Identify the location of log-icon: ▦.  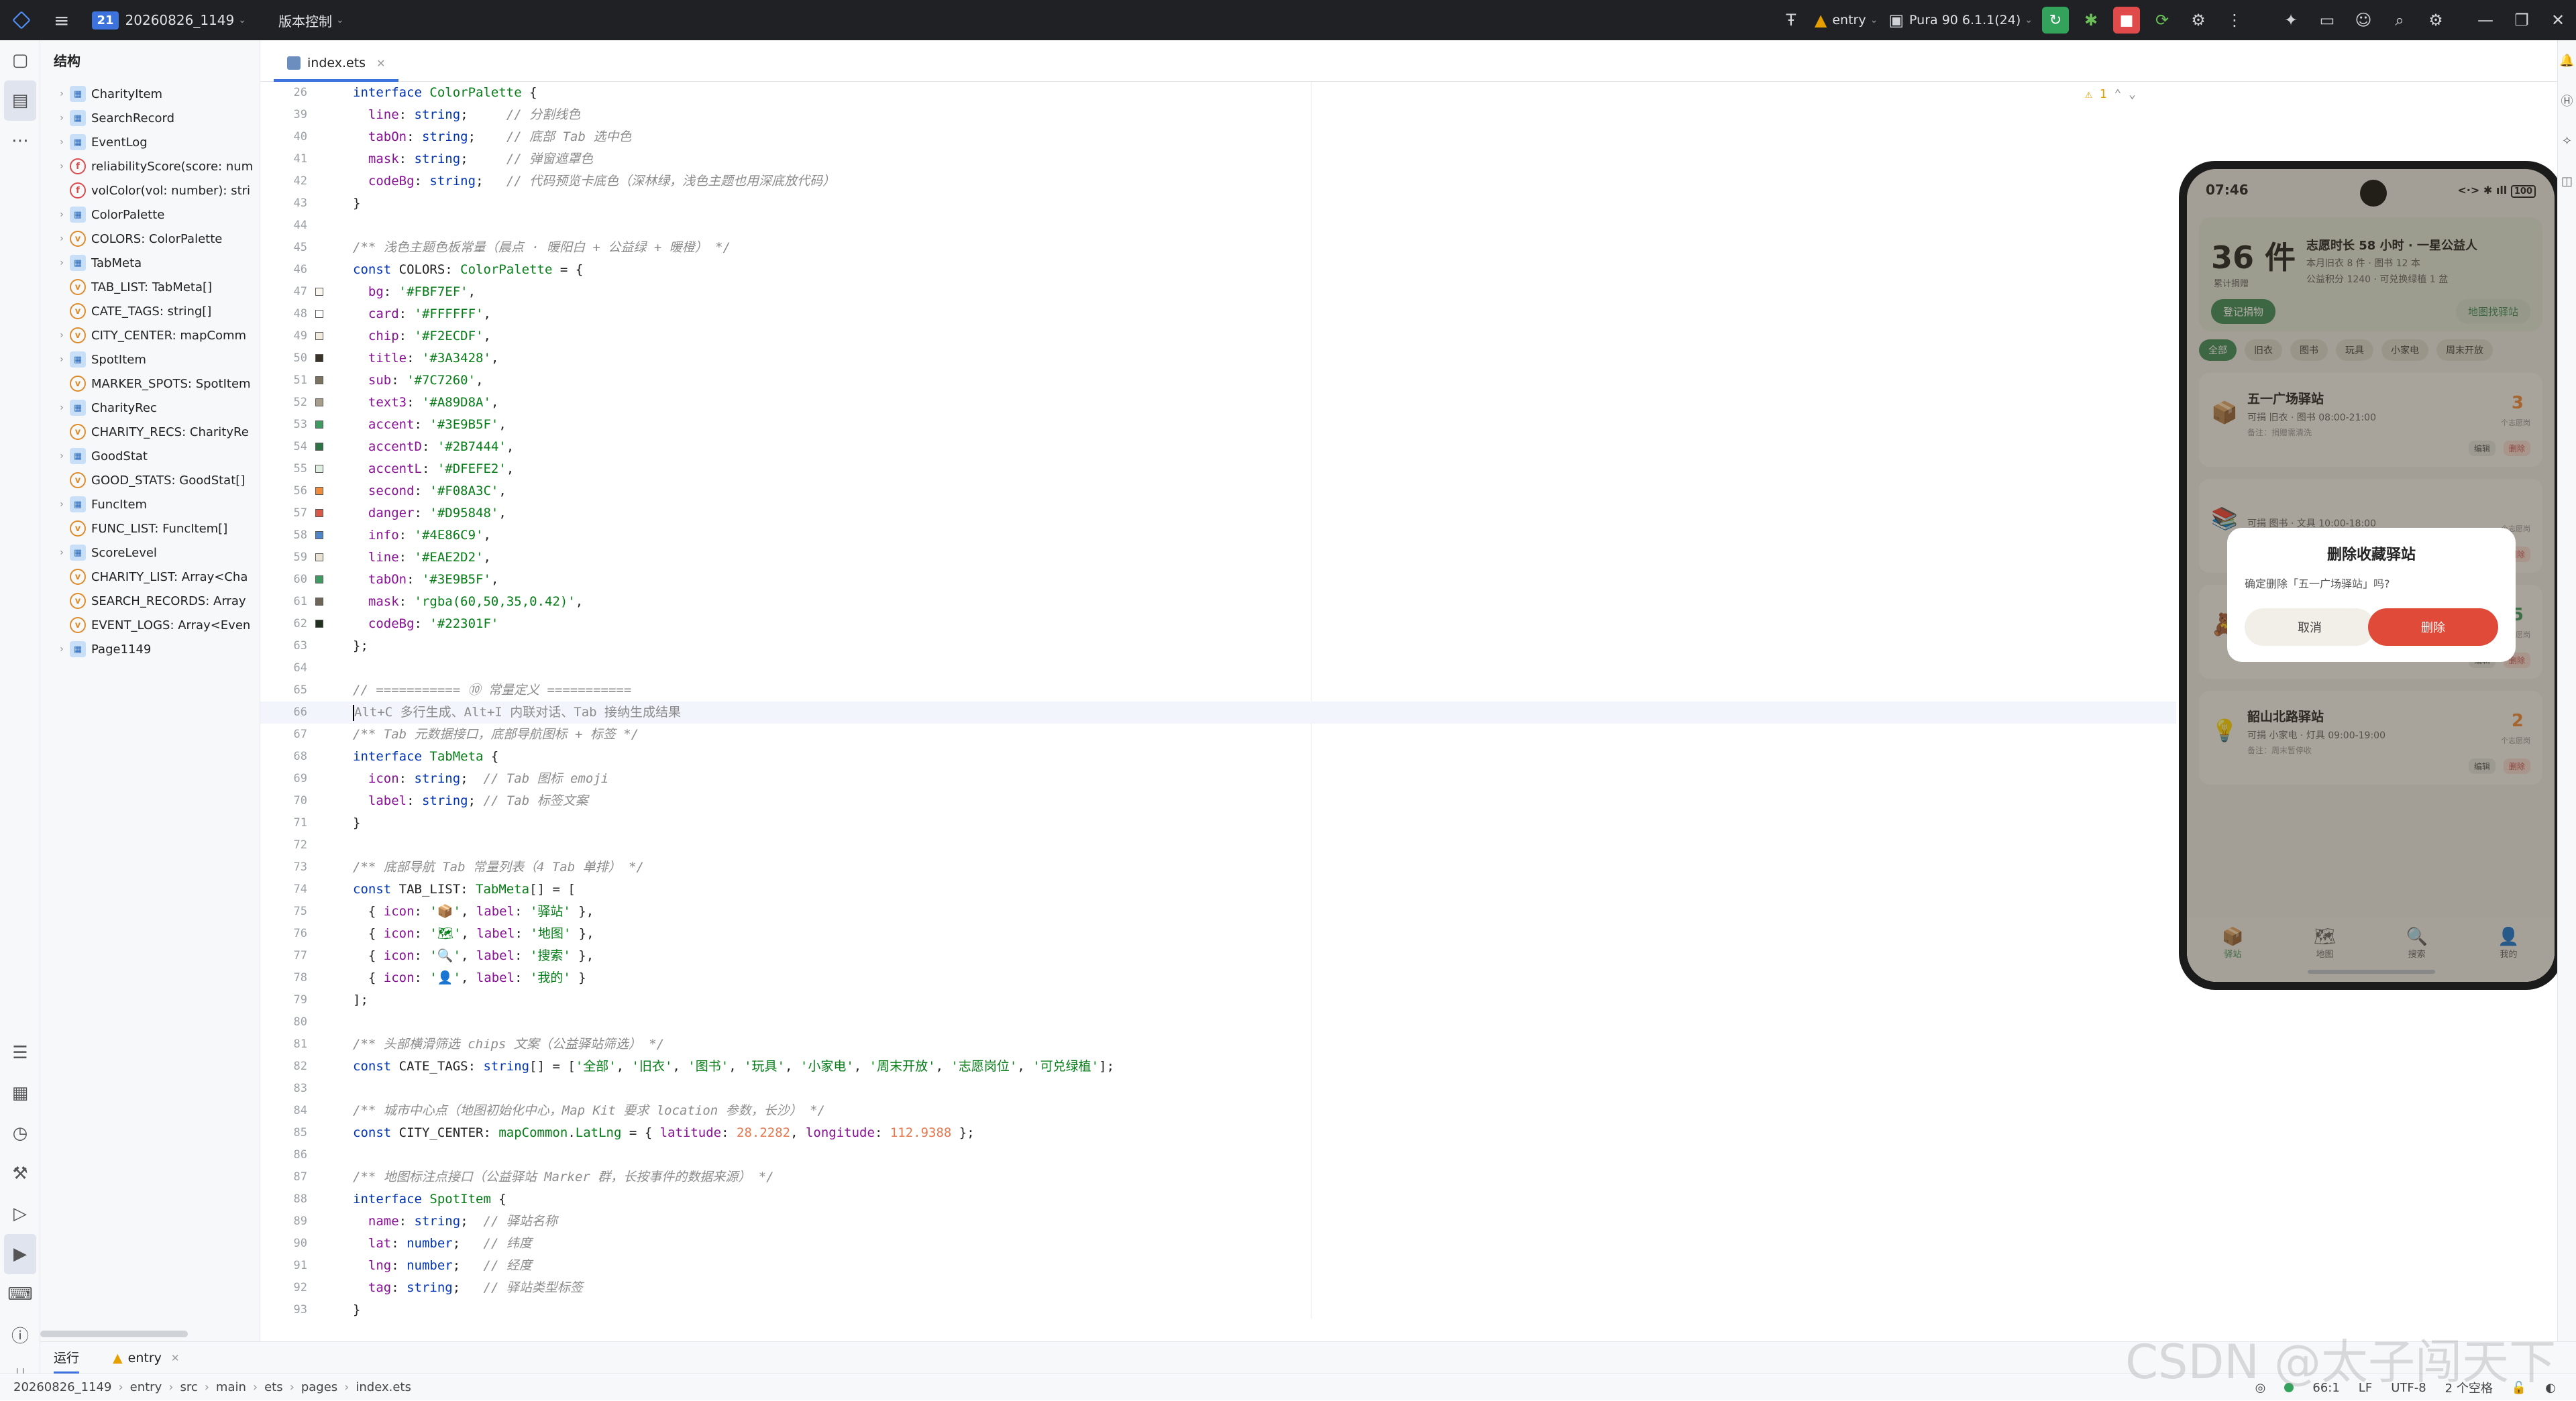
(20, 1093).